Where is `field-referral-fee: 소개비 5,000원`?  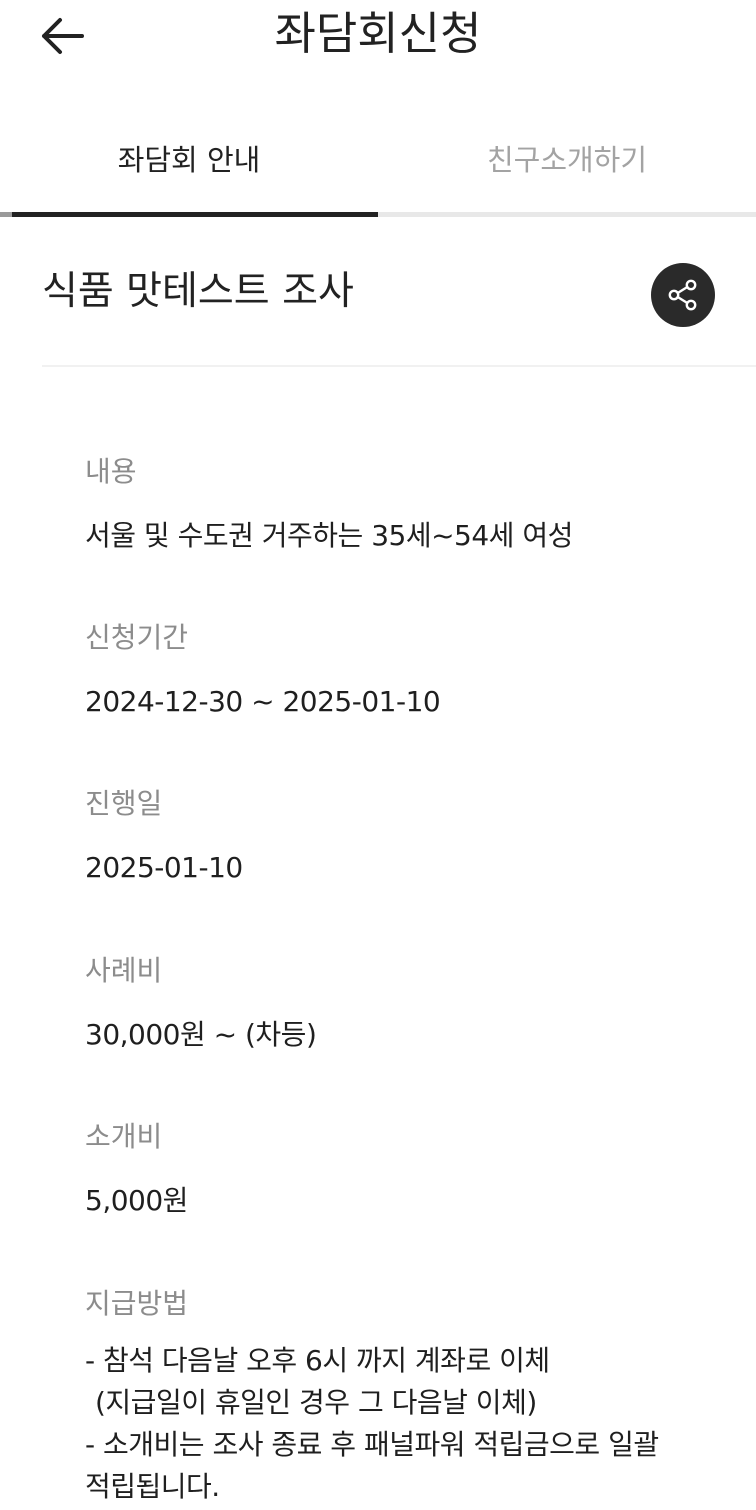
field-referral-fee: 소개비 5,000원 is located at coordinates (405, 1169).